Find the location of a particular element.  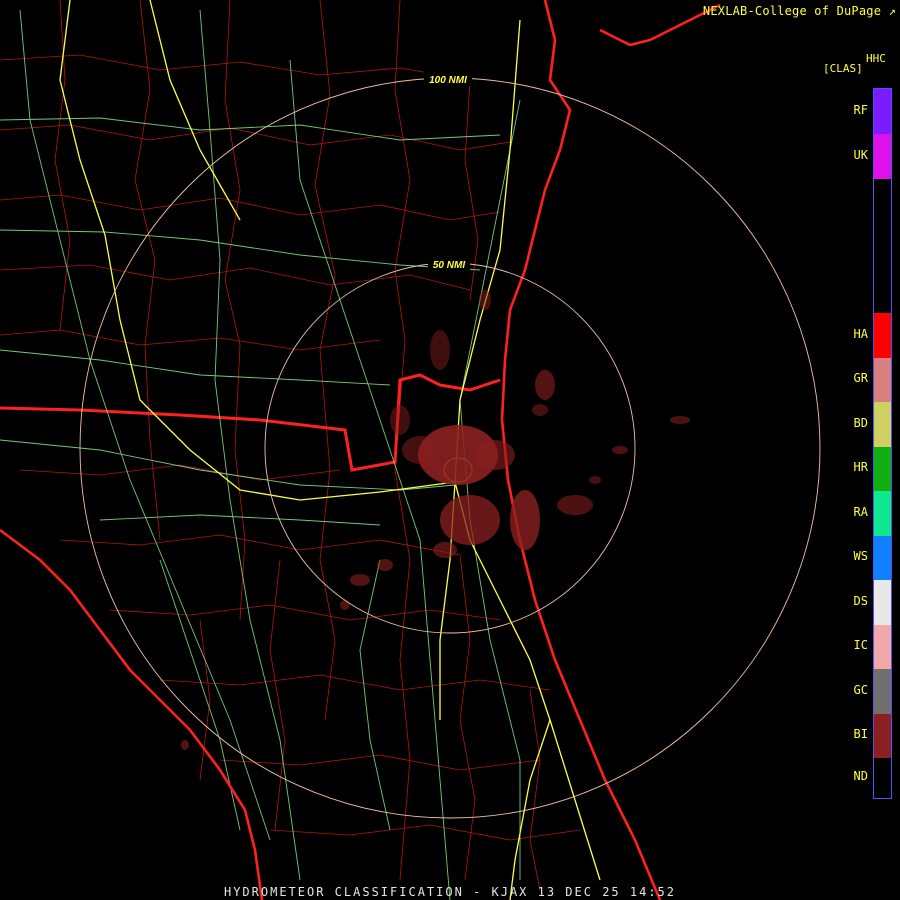

legend-swatch-bd is located at coordinates (882, 424).